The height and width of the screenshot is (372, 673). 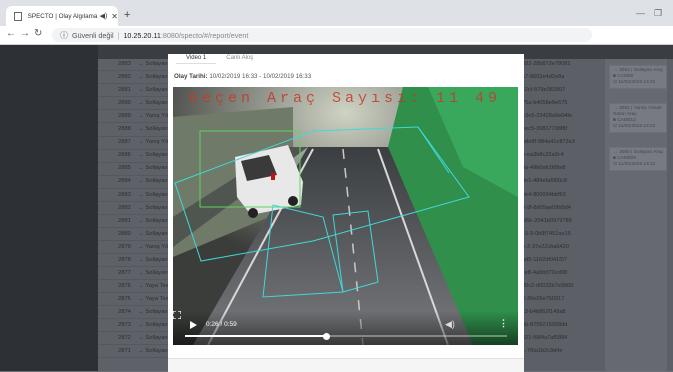 What do you see at coordinates (124, 325) in the screenshot?
I see `row-id: 2873` at bounding box center [124, 325].